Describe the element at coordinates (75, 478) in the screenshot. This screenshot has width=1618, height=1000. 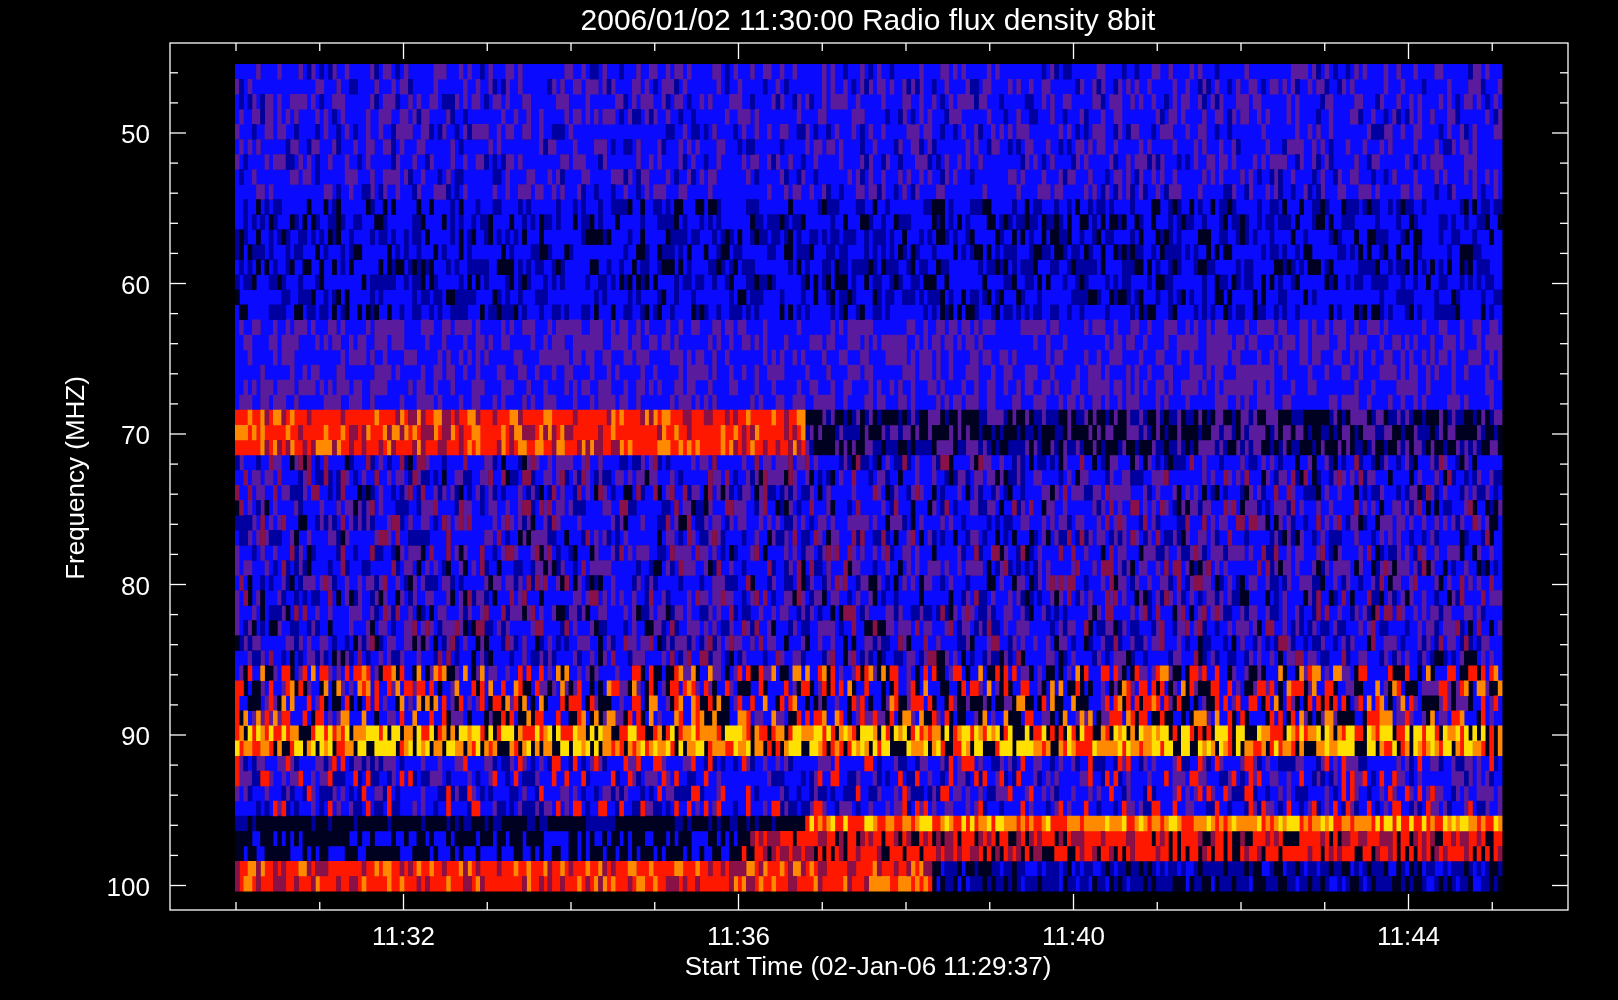
I see `y-axis-label: Frequency (MHZ)` at that location.